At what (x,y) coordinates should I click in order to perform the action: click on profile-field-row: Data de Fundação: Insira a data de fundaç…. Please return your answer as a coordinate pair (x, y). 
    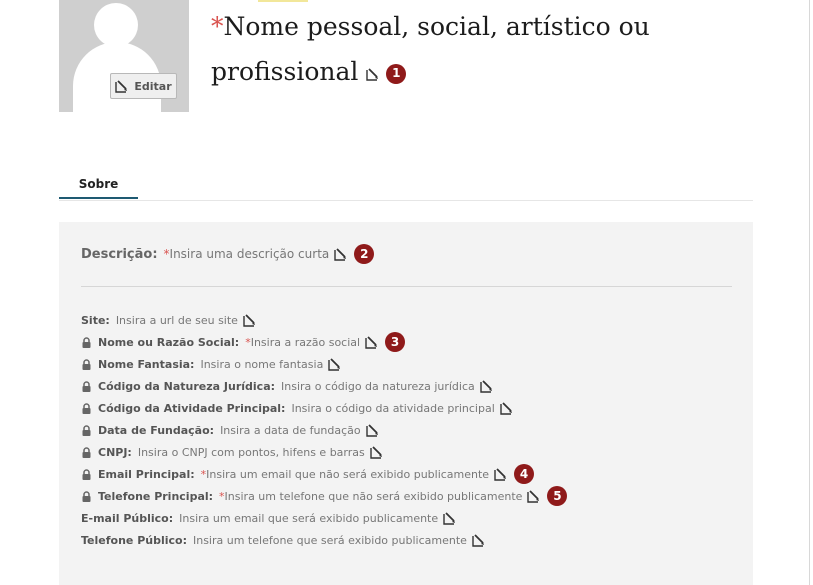
    Looking at the image, I should click on (324, 430).